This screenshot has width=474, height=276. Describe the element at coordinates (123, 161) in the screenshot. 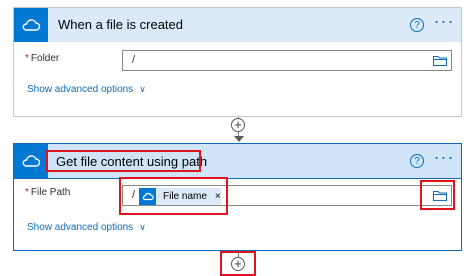

I see `highlight-box-action-title` at that location.